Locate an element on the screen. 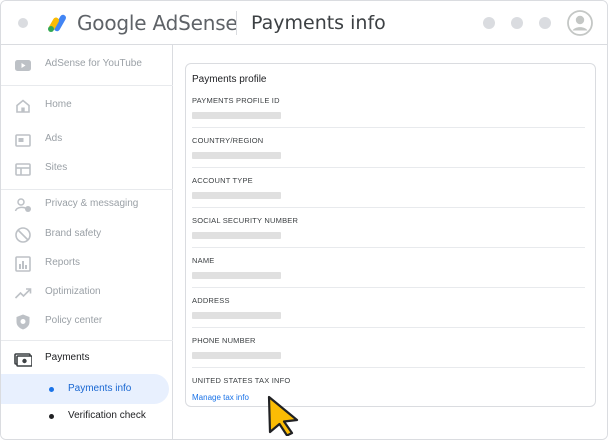 Image resolution: width=608 pixels, height=440 pixels. sidebar-item-policy-center: Policy center is located at coordinates (87, 322).